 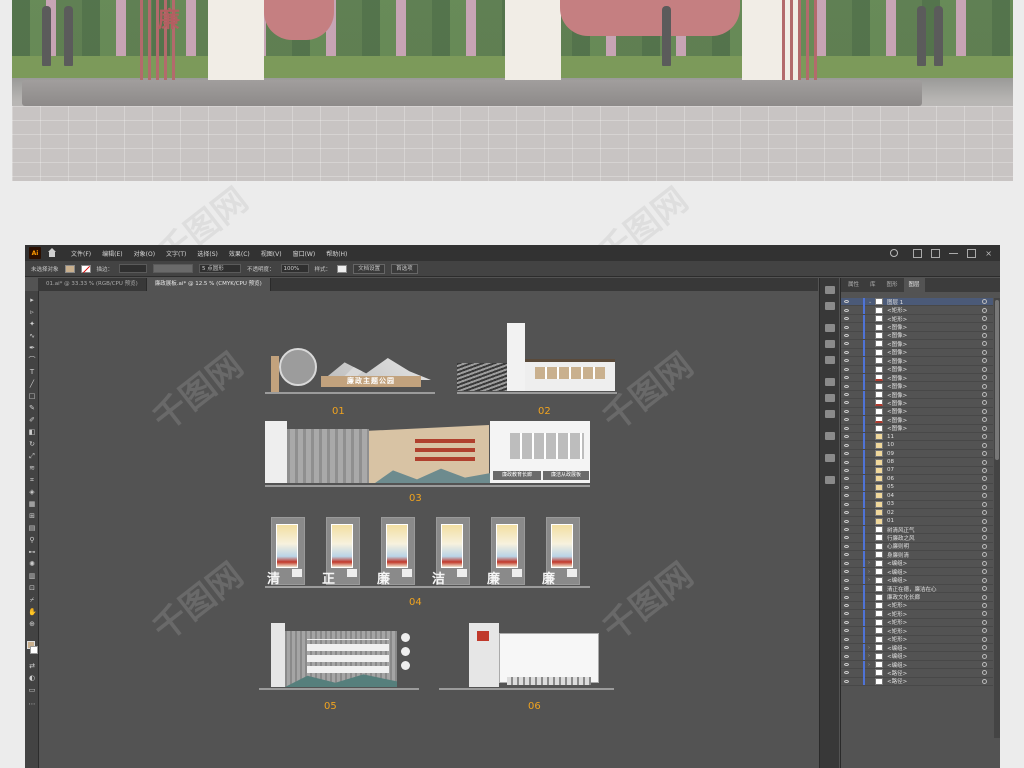 I want to click on document-setup-button: 文档设置, so click(x=369, y=268).